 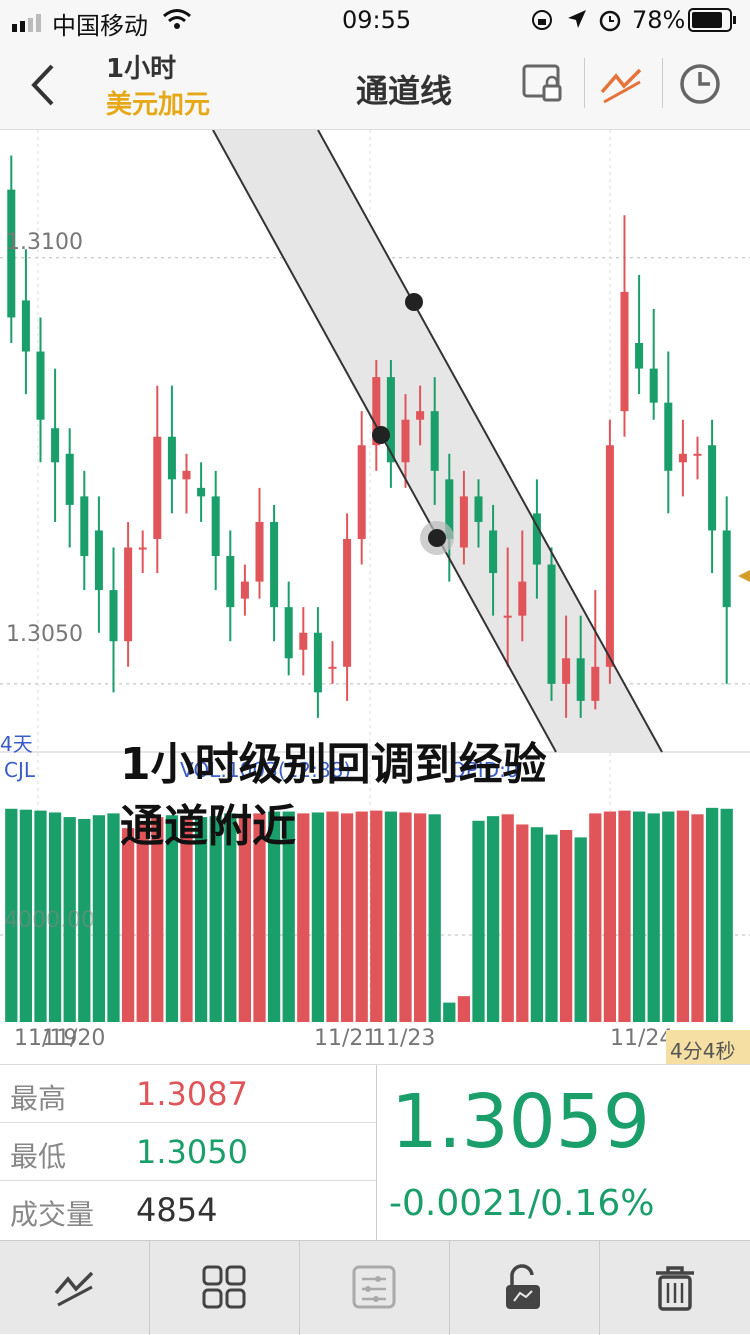 I want to click on location-icon, so click(x=577, y=22).